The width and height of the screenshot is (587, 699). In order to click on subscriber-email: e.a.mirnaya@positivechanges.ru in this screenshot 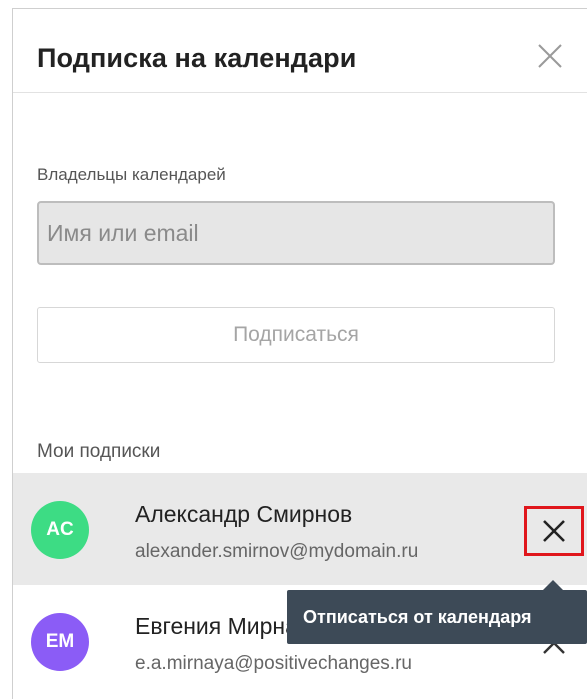, I will do `click(273, 663)`.